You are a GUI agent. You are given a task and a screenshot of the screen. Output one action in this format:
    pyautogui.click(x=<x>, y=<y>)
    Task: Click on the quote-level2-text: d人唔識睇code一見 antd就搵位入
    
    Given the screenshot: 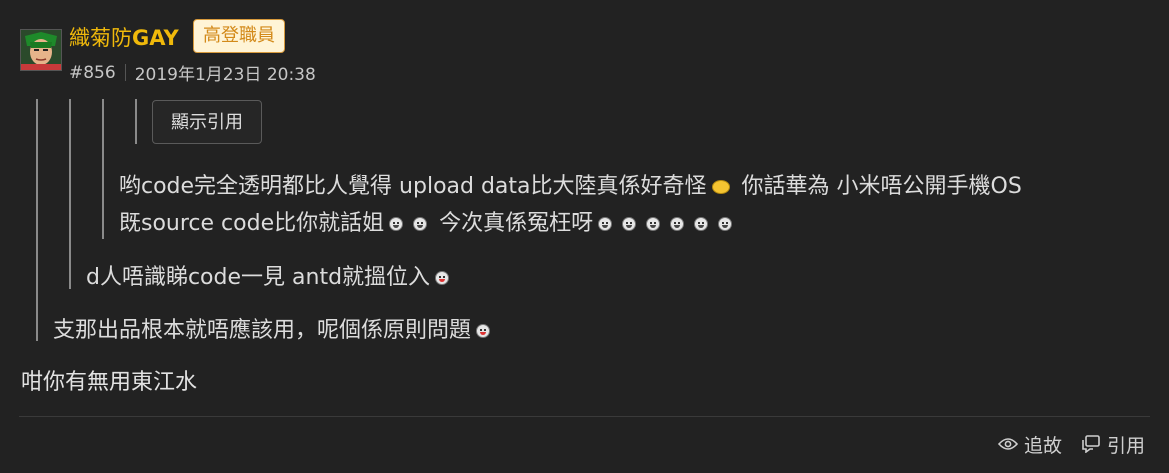 What is the action you would take?
    pyautogui.click(x=258, y=277)
    